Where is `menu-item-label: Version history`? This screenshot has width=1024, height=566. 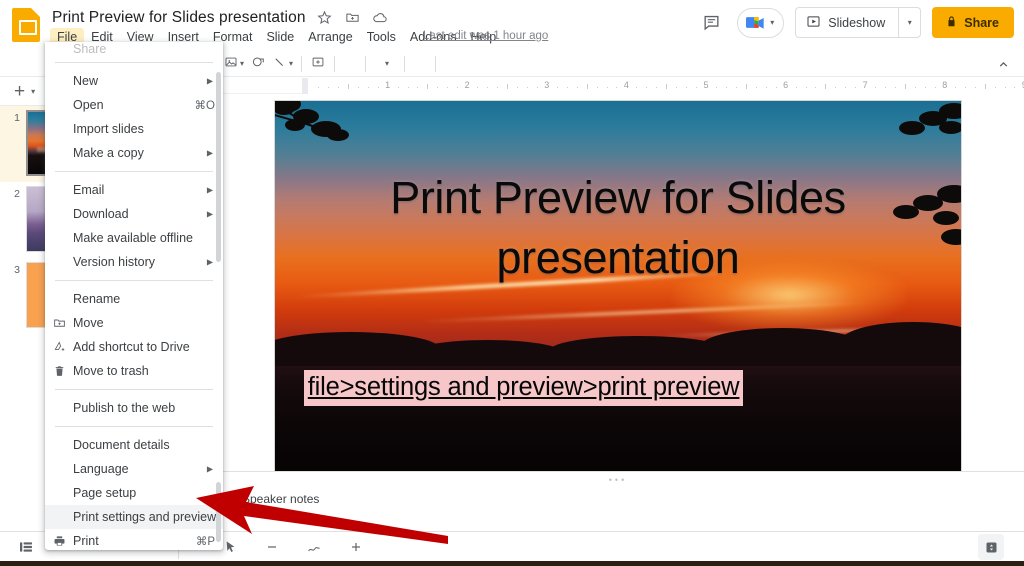 menu-item-label: Version history is located at coordinates (114, 262).